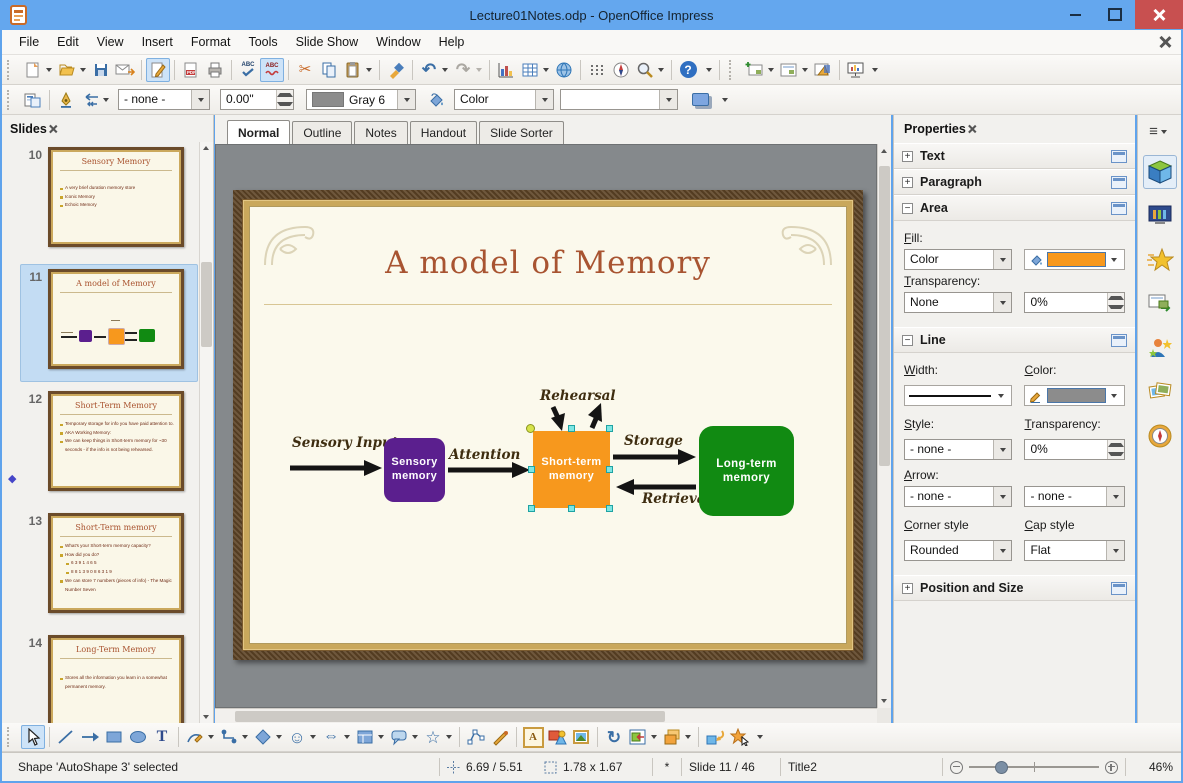 This screenshot has width=1183, height=783. Describe the element at coordinates (1001, 395) in the screenshot. I see `line-width-arrow` at that location.